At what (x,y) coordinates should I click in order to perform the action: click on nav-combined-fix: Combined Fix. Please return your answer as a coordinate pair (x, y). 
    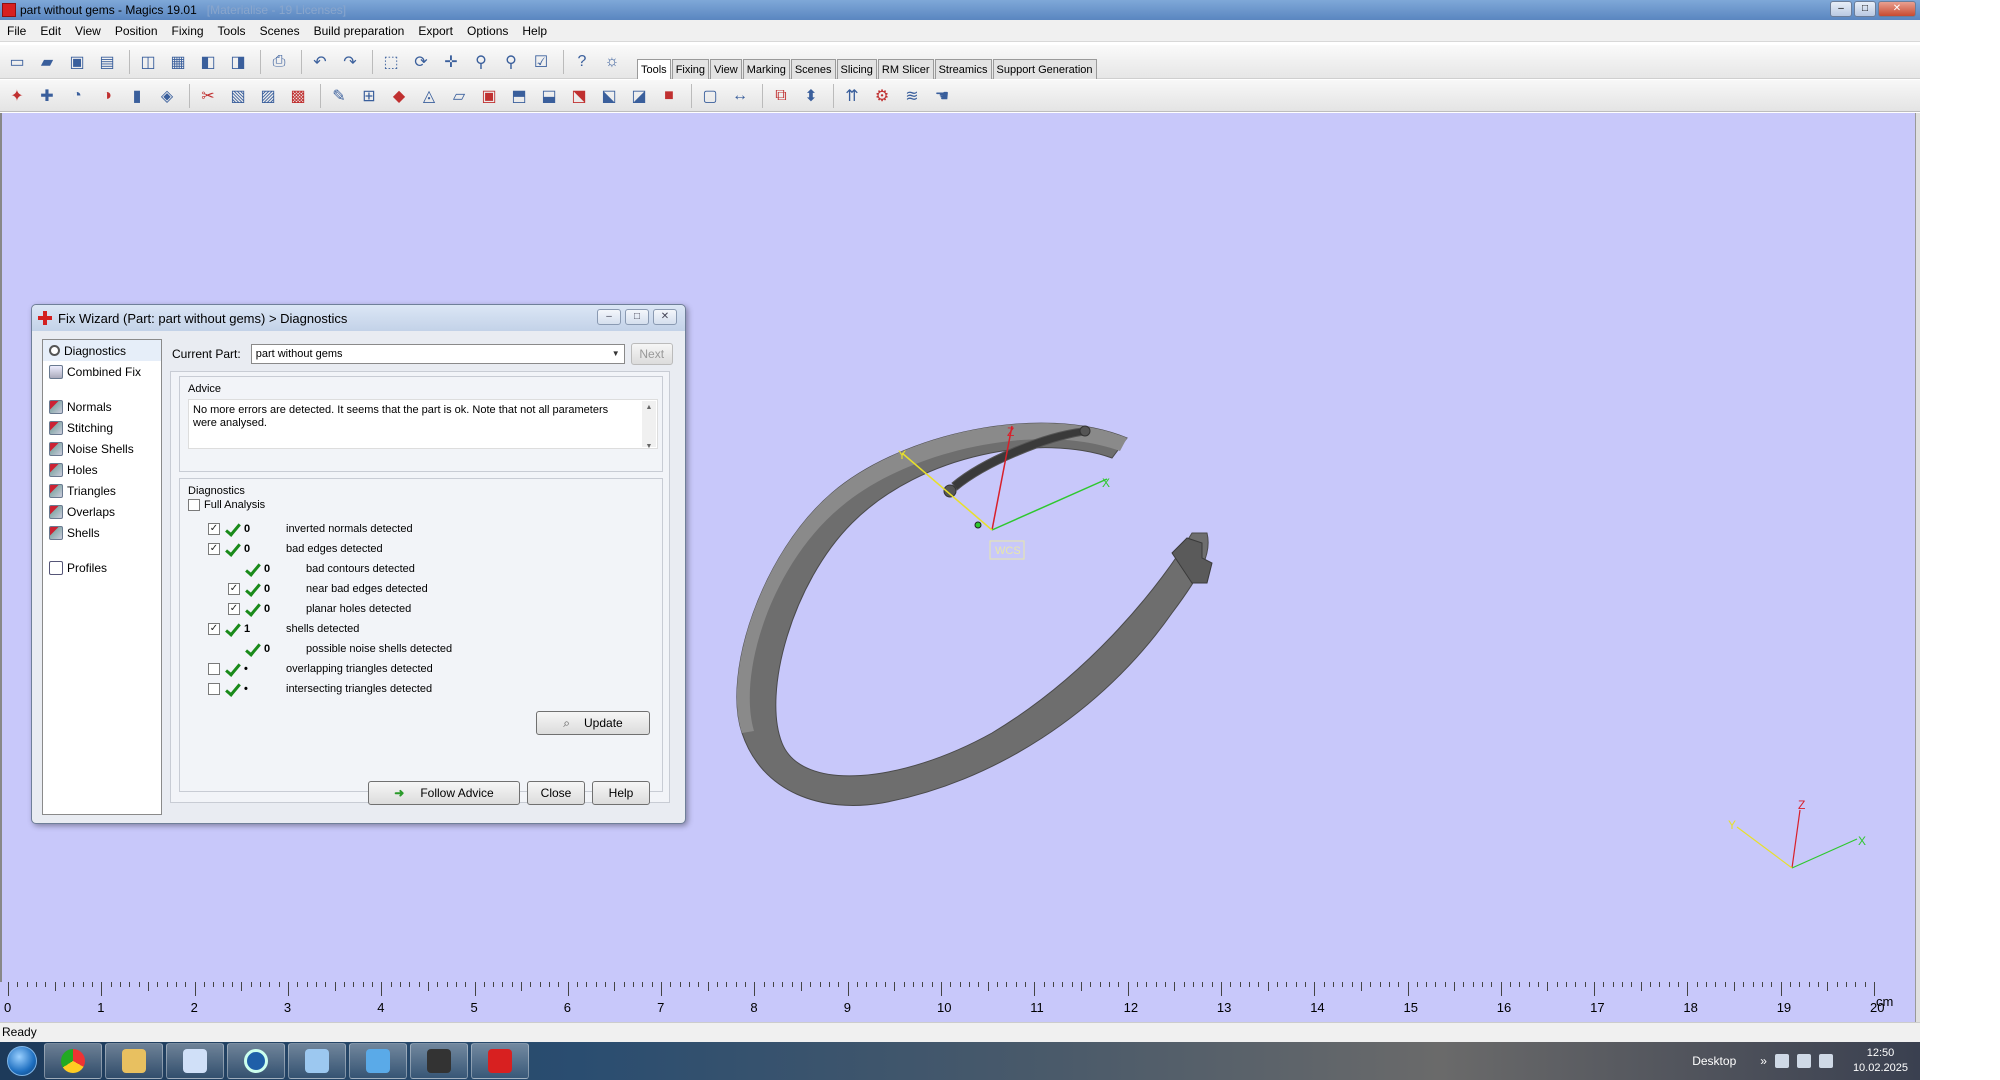
    Looking at the image, I should click on (102, 371).